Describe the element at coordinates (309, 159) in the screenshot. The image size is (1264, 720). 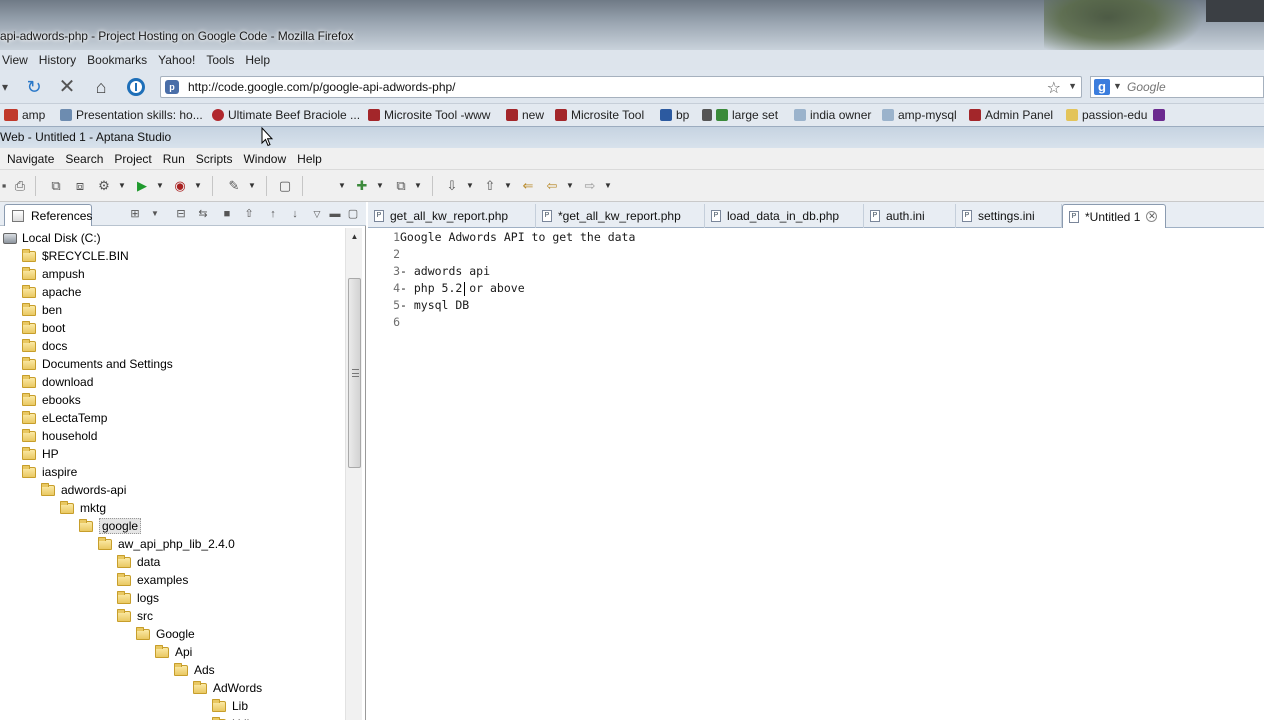
I see `menu-help-aptana: Help` at that location.